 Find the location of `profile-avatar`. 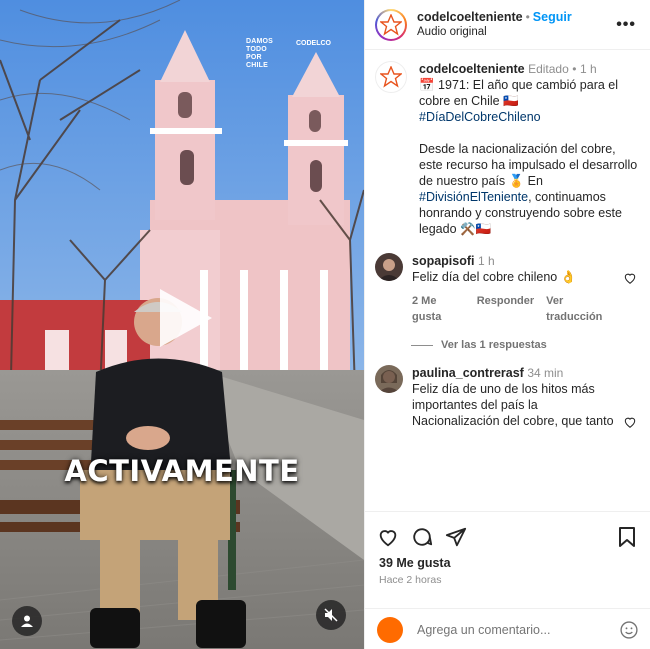

profile-avatar is located at coordinates (391, 24).